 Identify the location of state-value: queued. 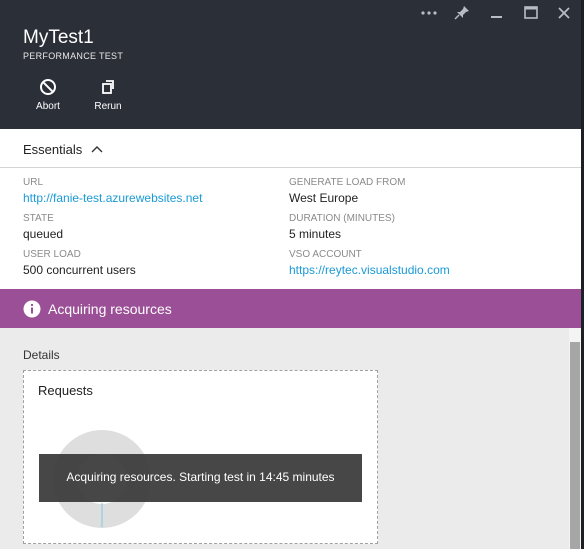
(43, 234).